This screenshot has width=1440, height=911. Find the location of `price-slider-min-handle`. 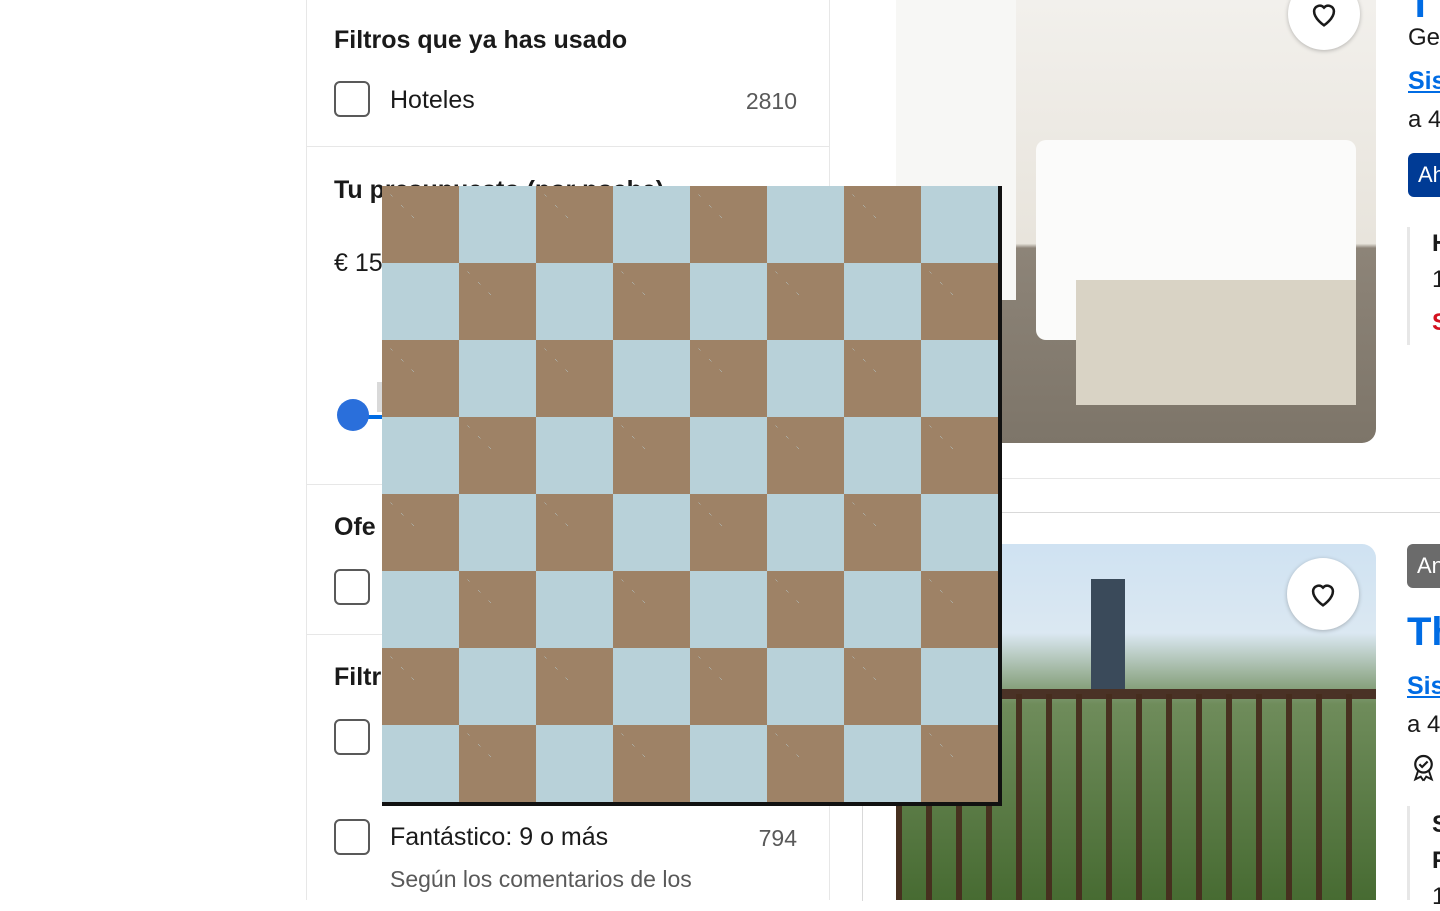

price-slider-min-handle is located at coordinates (353, 415).